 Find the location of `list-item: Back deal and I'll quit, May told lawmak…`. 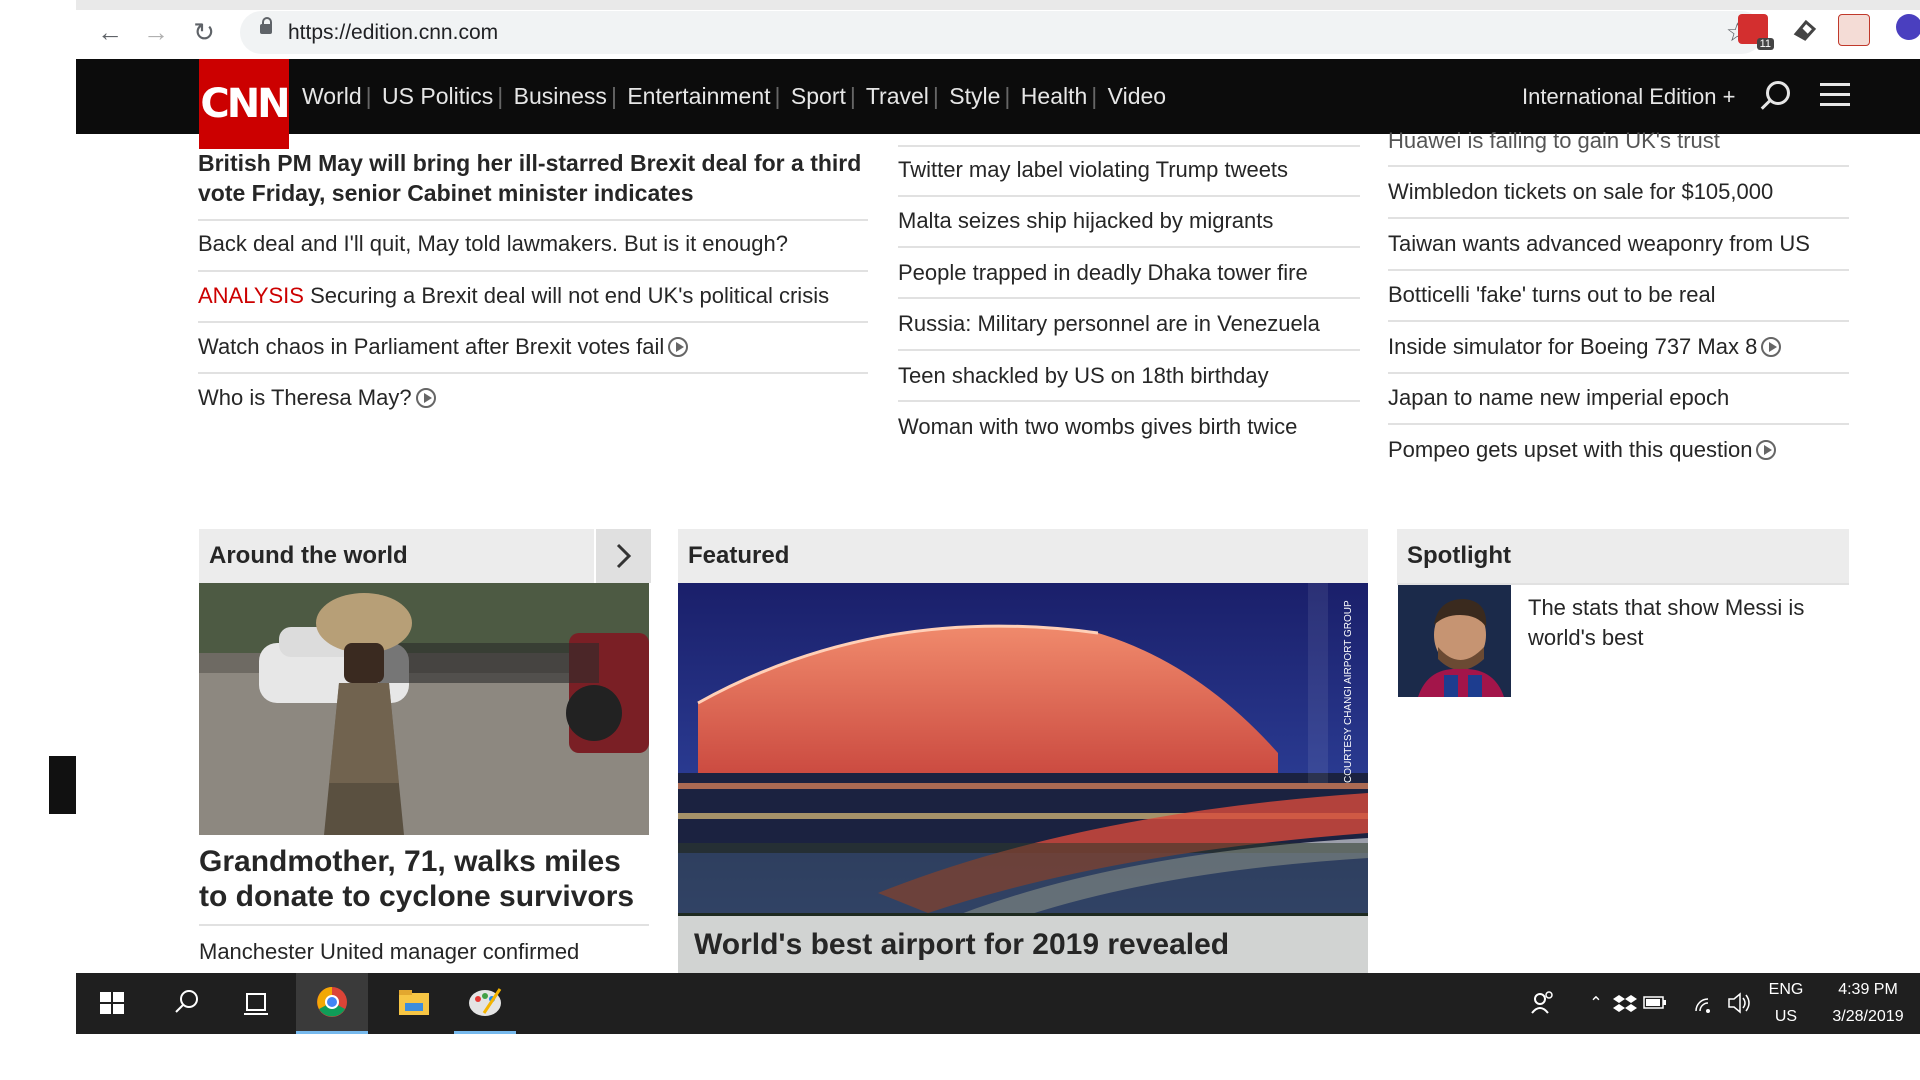

list-item: Back deal and I'll quit, May told lawmak… is located at coordinates (493, 244).